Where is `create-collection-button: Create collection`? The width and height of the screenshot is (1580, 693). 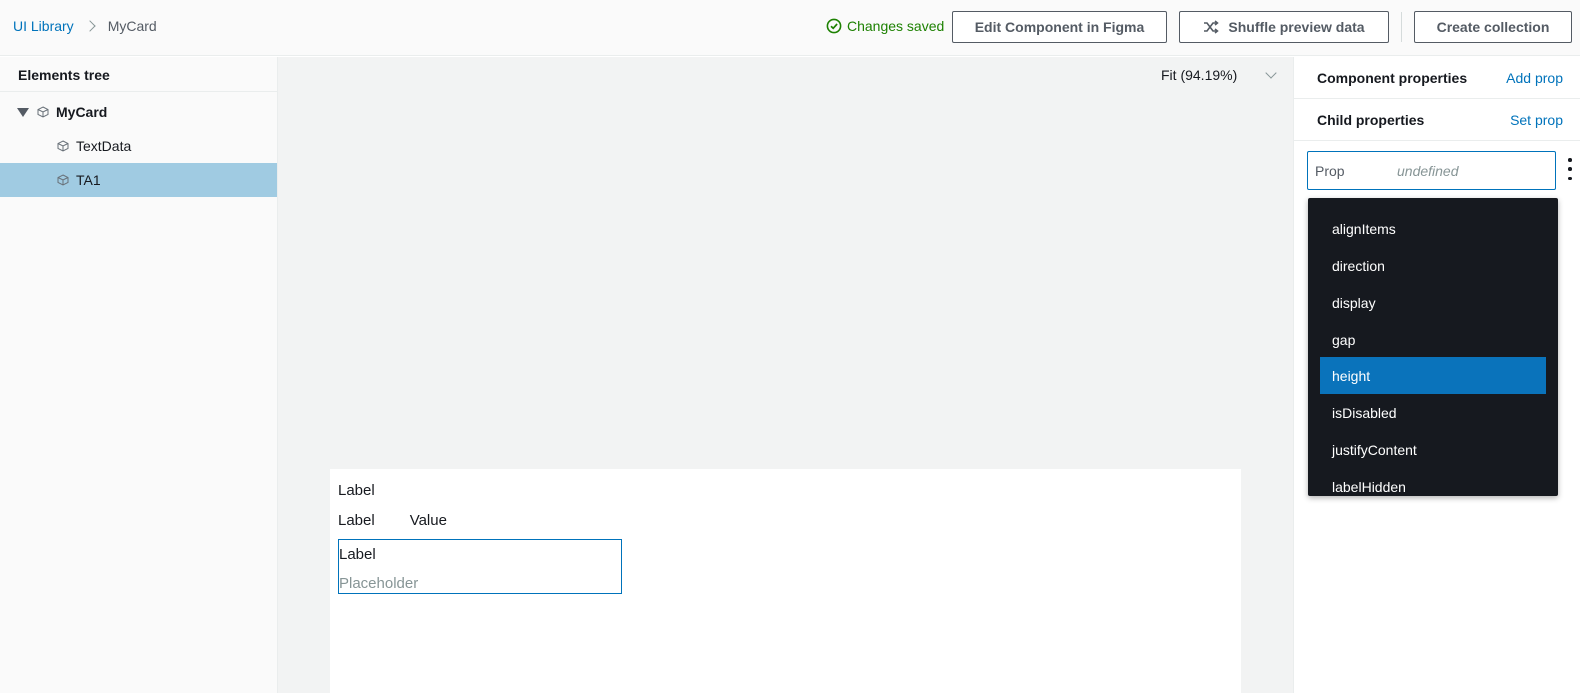
create-collection-button: Create collection is located at coordinates (1493, 27).